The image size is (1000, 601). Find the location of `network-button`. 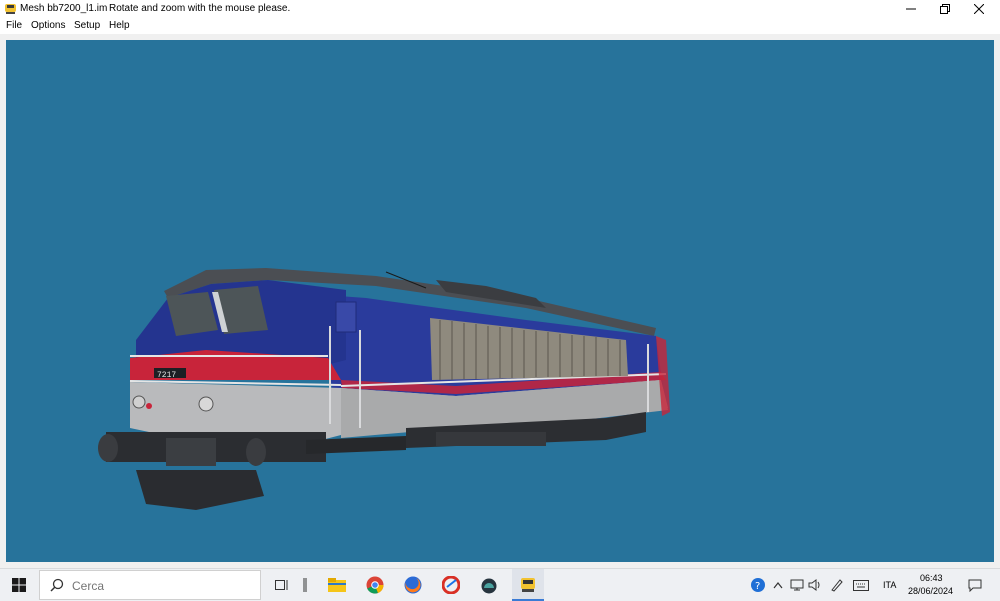

network-button is located at coordinates (797, 585).